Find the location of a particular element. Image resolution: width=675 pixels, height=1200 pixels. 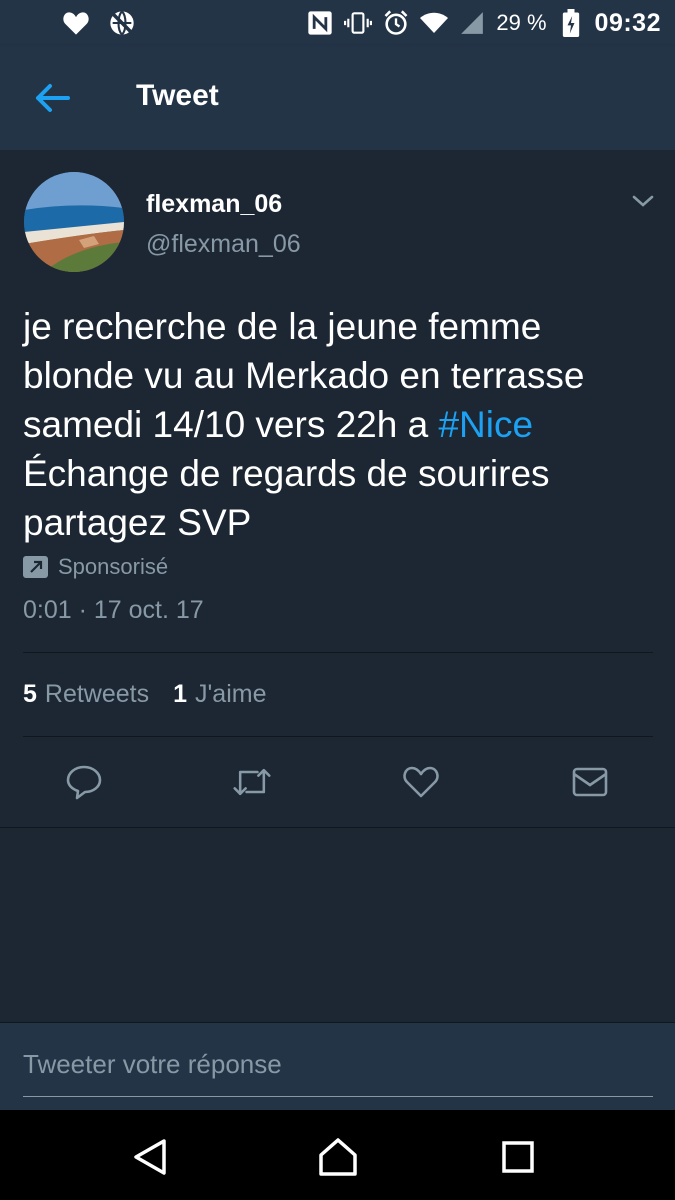

message-icon is located at coordinates (590, 782).